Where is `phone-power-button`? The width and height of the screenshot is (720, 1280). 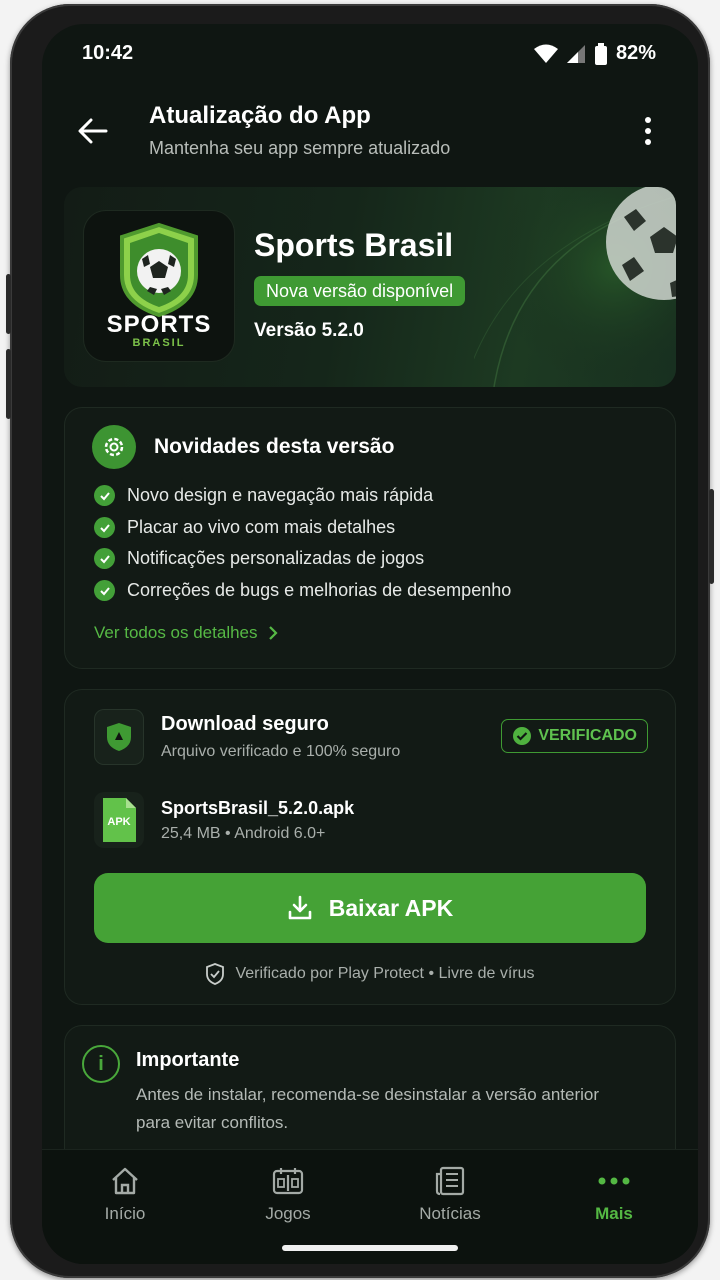 phone-power-button is located at coordinates (711, 536).